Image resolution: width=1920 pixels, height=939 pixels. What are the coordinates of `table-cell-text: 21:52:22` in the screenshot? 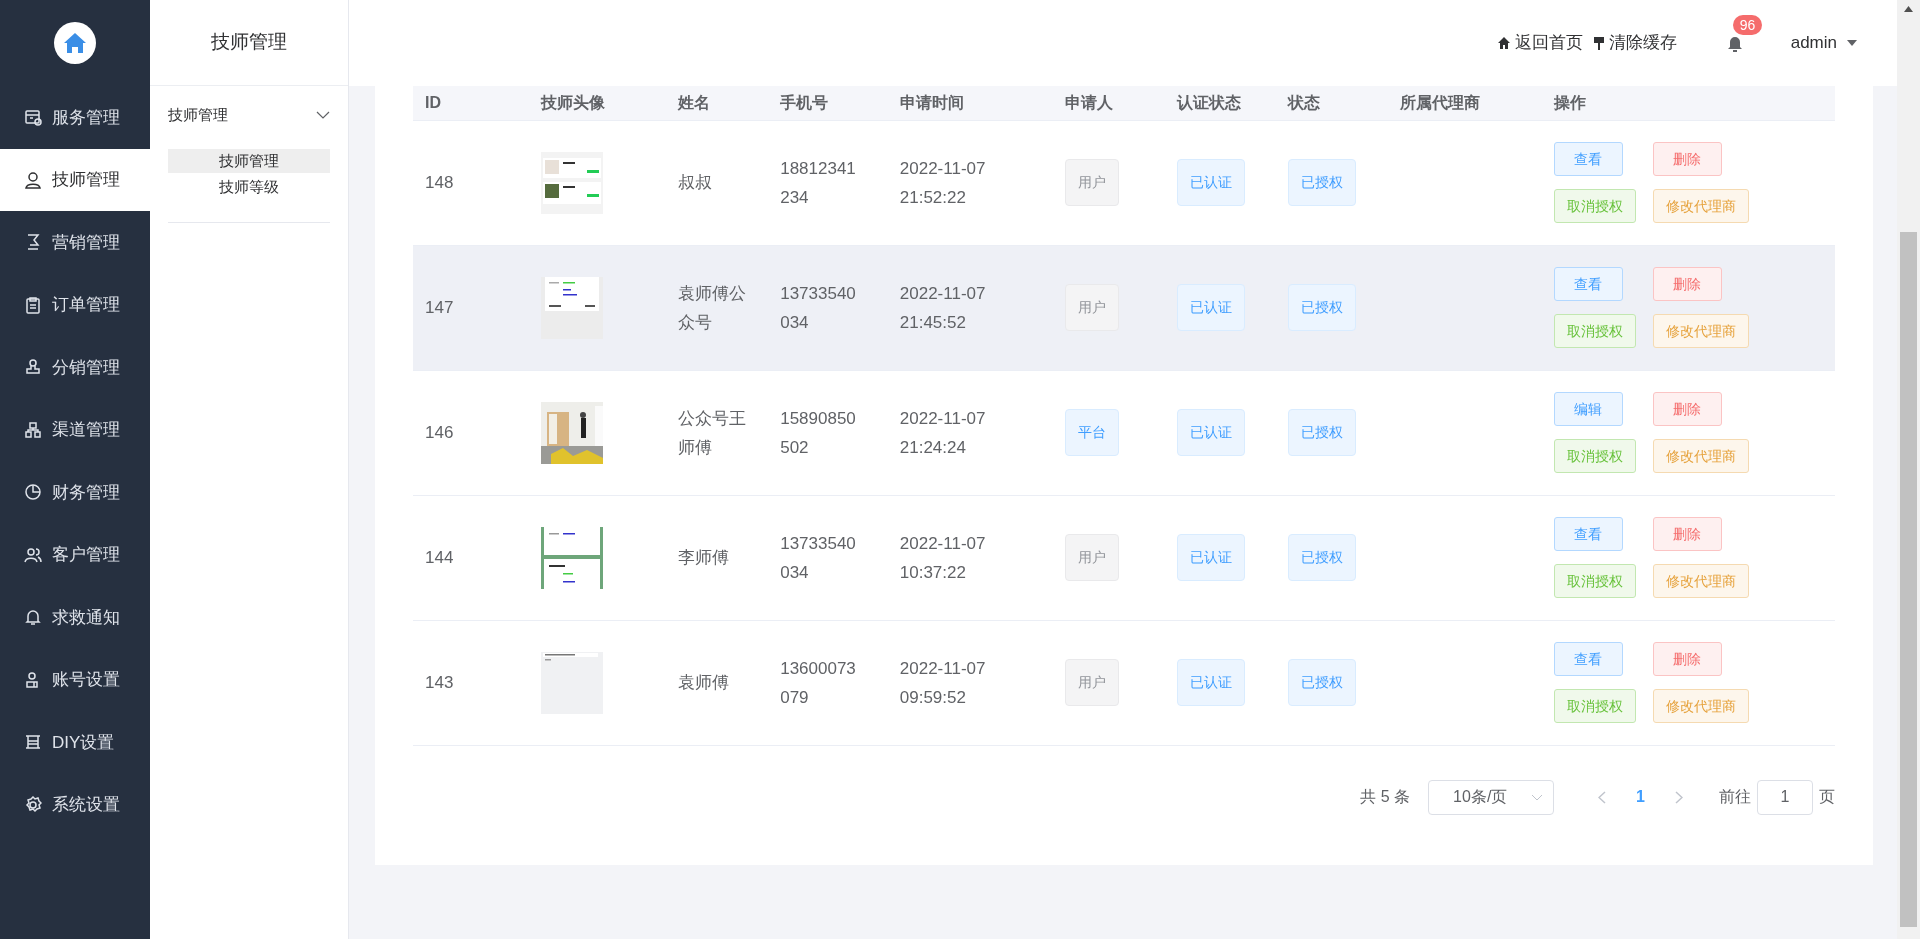 It's located at (933, 197).